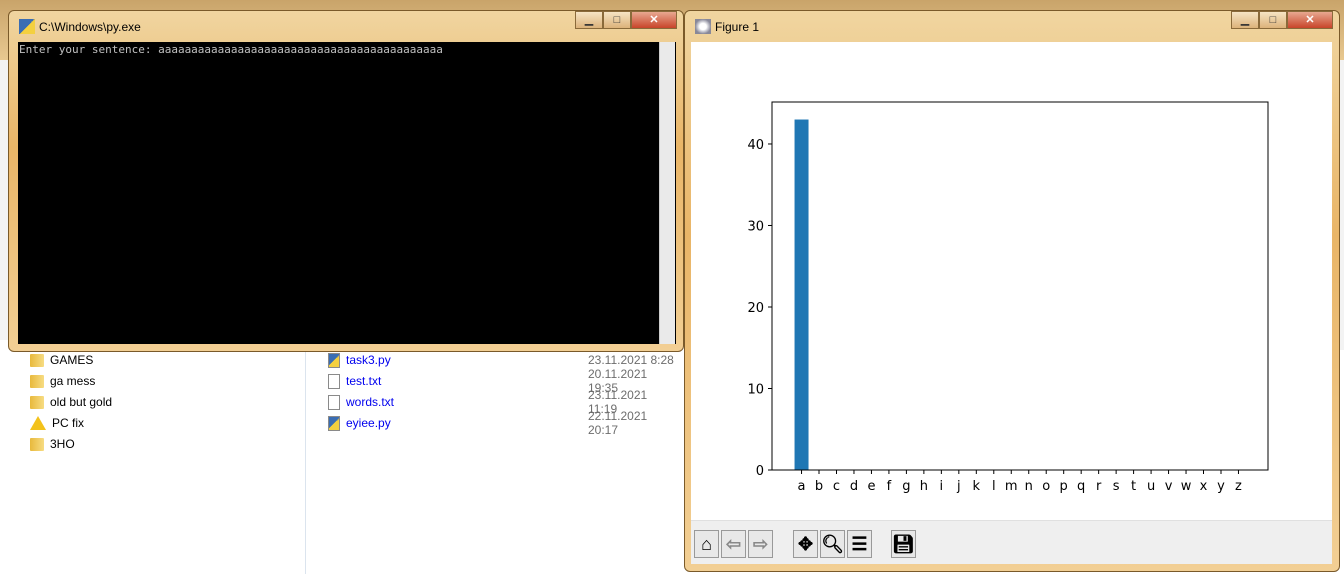 This screenshot has width=1344, height=574. What do you see at coordinates (90, 27) in the screenshot?
I see `console-title: C:\Windows\py.exe` at bounding box center [90, 27].